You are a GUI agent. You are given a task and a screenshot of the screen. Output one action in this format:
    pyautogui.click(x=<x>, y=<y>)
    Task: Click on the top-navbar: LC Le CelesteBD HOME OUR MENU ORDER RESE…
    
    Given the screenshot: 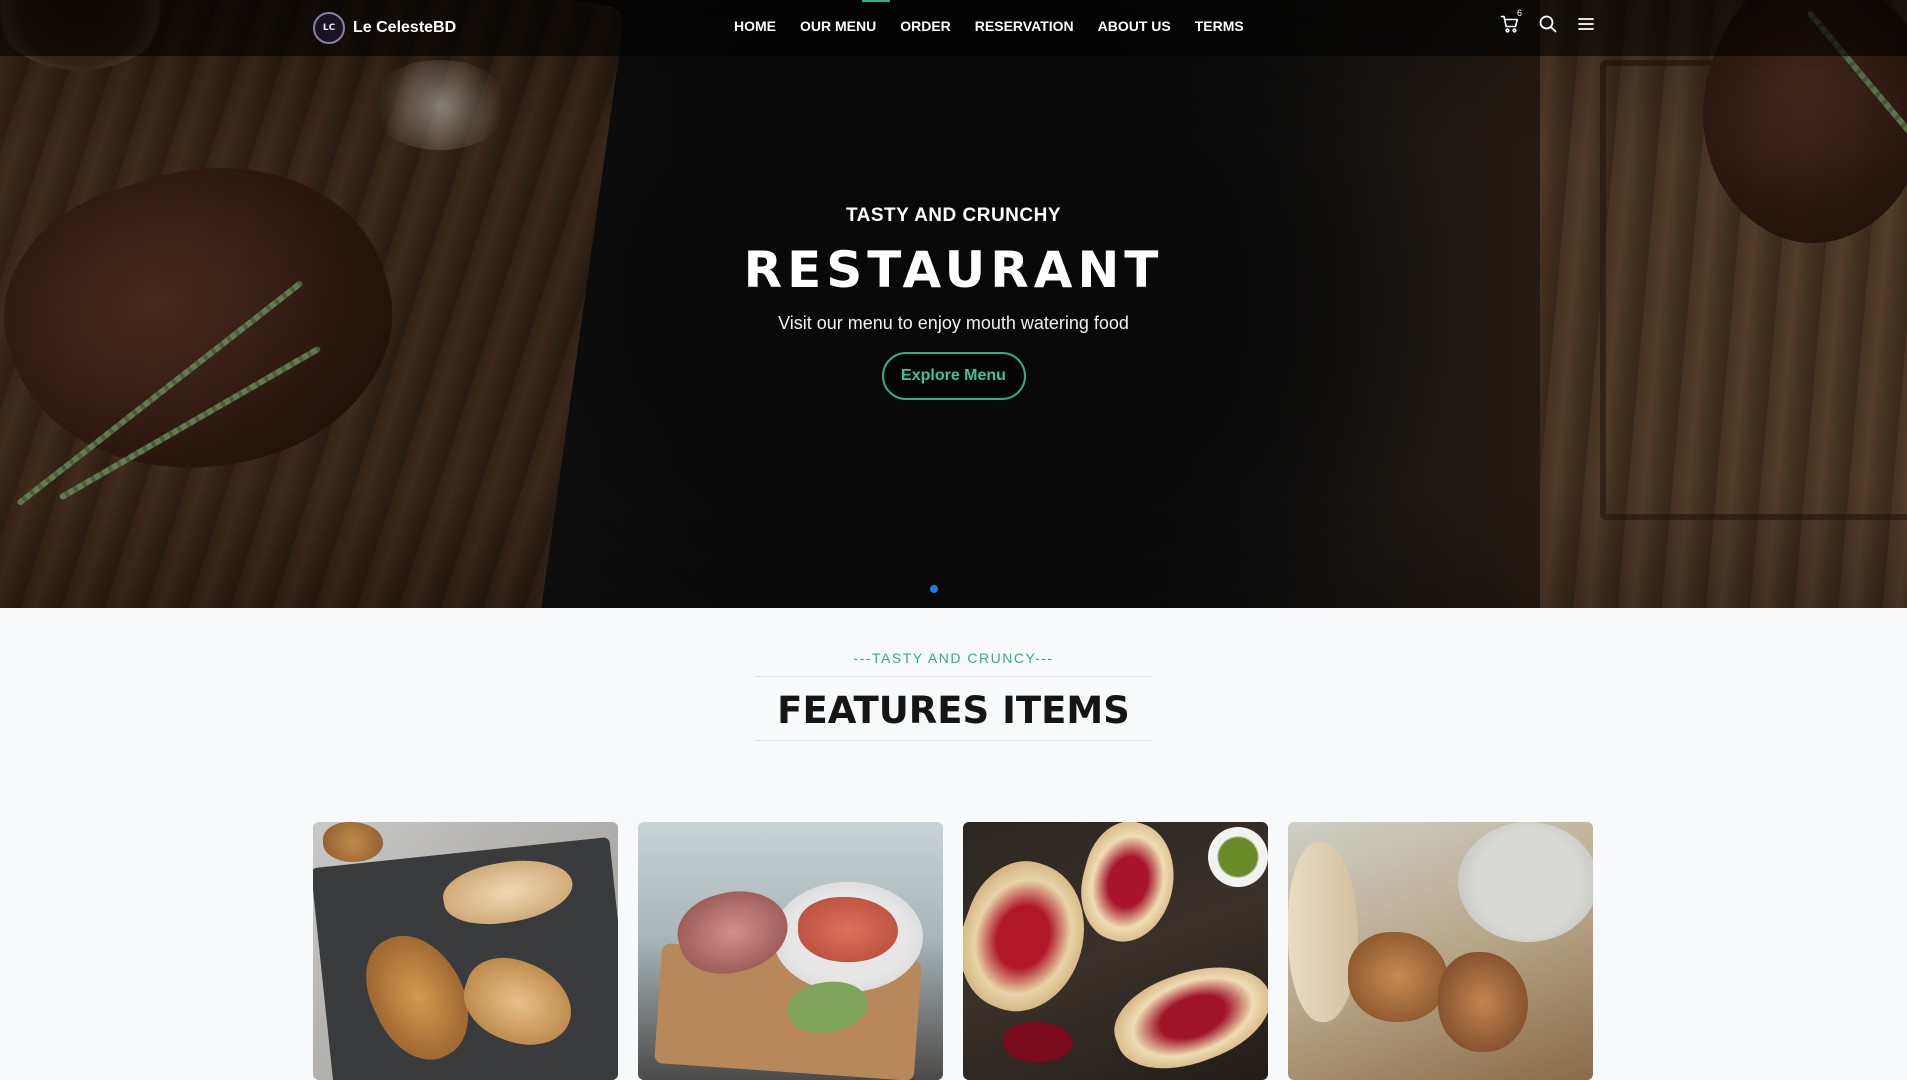 What is the action you would take?
    pyautogui.click(x=953, y=28)
    